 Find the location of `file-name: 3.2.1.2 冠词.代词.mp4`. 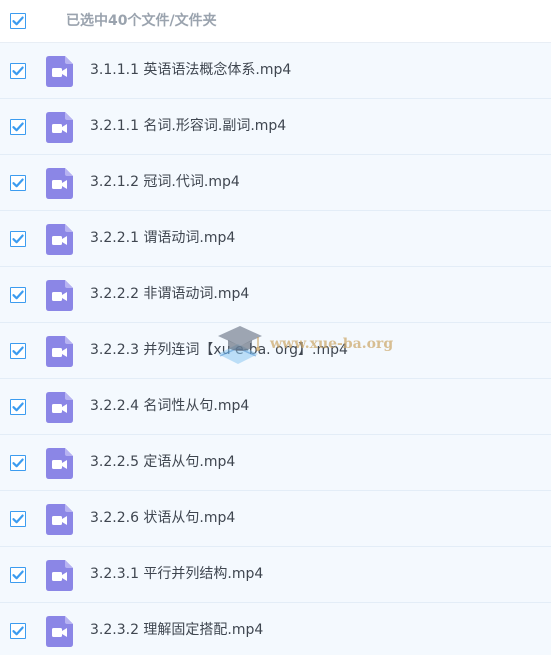

file-name: 3.2.1.2 冠词.代词.mp4 is located at coordinates (165, 182).